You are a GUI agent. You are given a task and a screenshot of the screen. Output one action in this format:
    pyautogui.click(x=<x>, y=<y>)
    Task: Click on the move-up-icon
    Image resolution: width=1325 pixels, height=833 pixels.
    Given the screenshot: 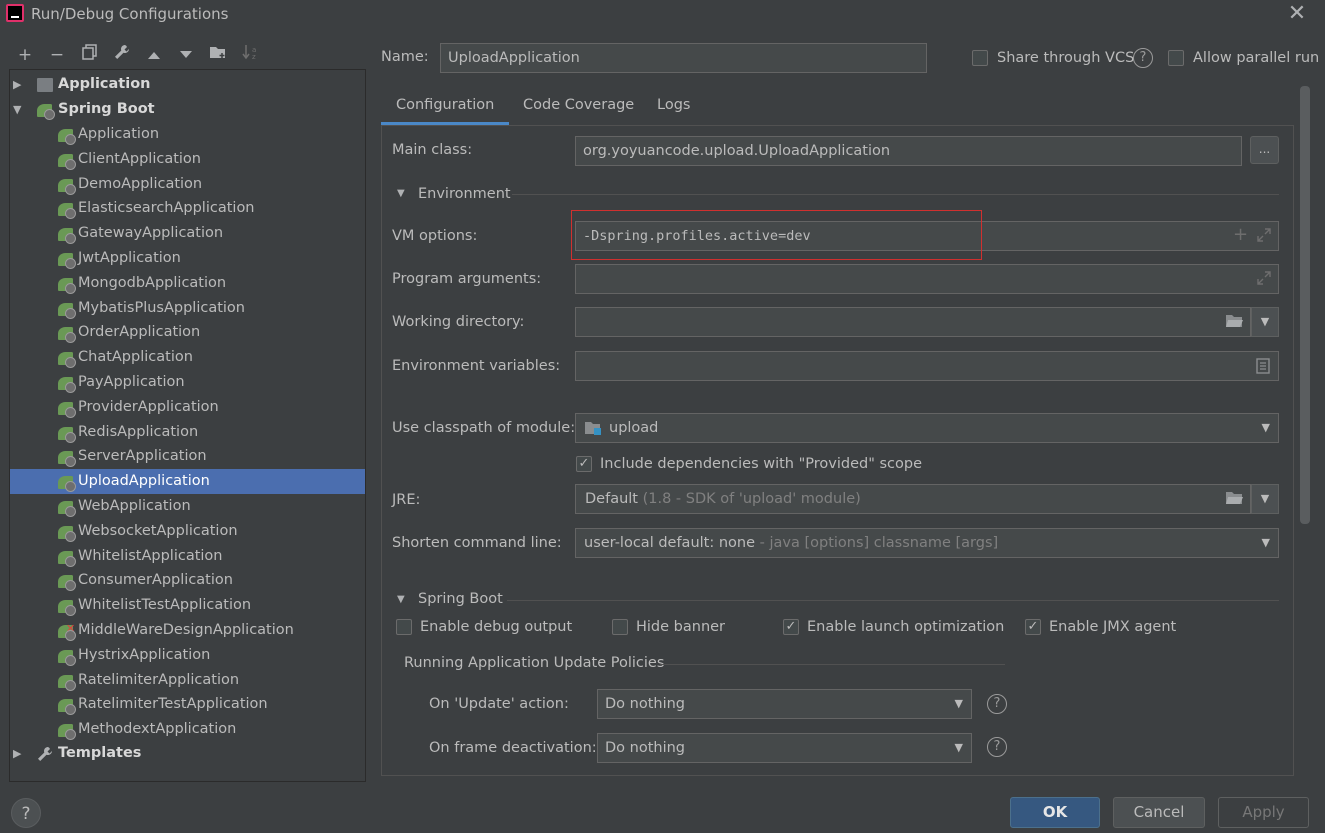 What is the action you would take?
    pyautogui.click(x=154, y=55)
    